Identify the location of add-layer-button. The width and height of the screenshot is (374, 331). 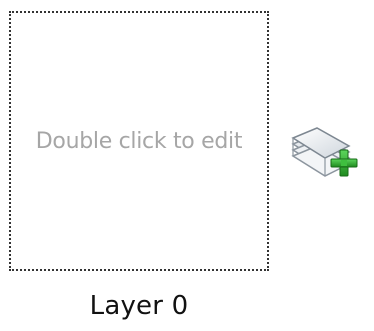
(327, 151).